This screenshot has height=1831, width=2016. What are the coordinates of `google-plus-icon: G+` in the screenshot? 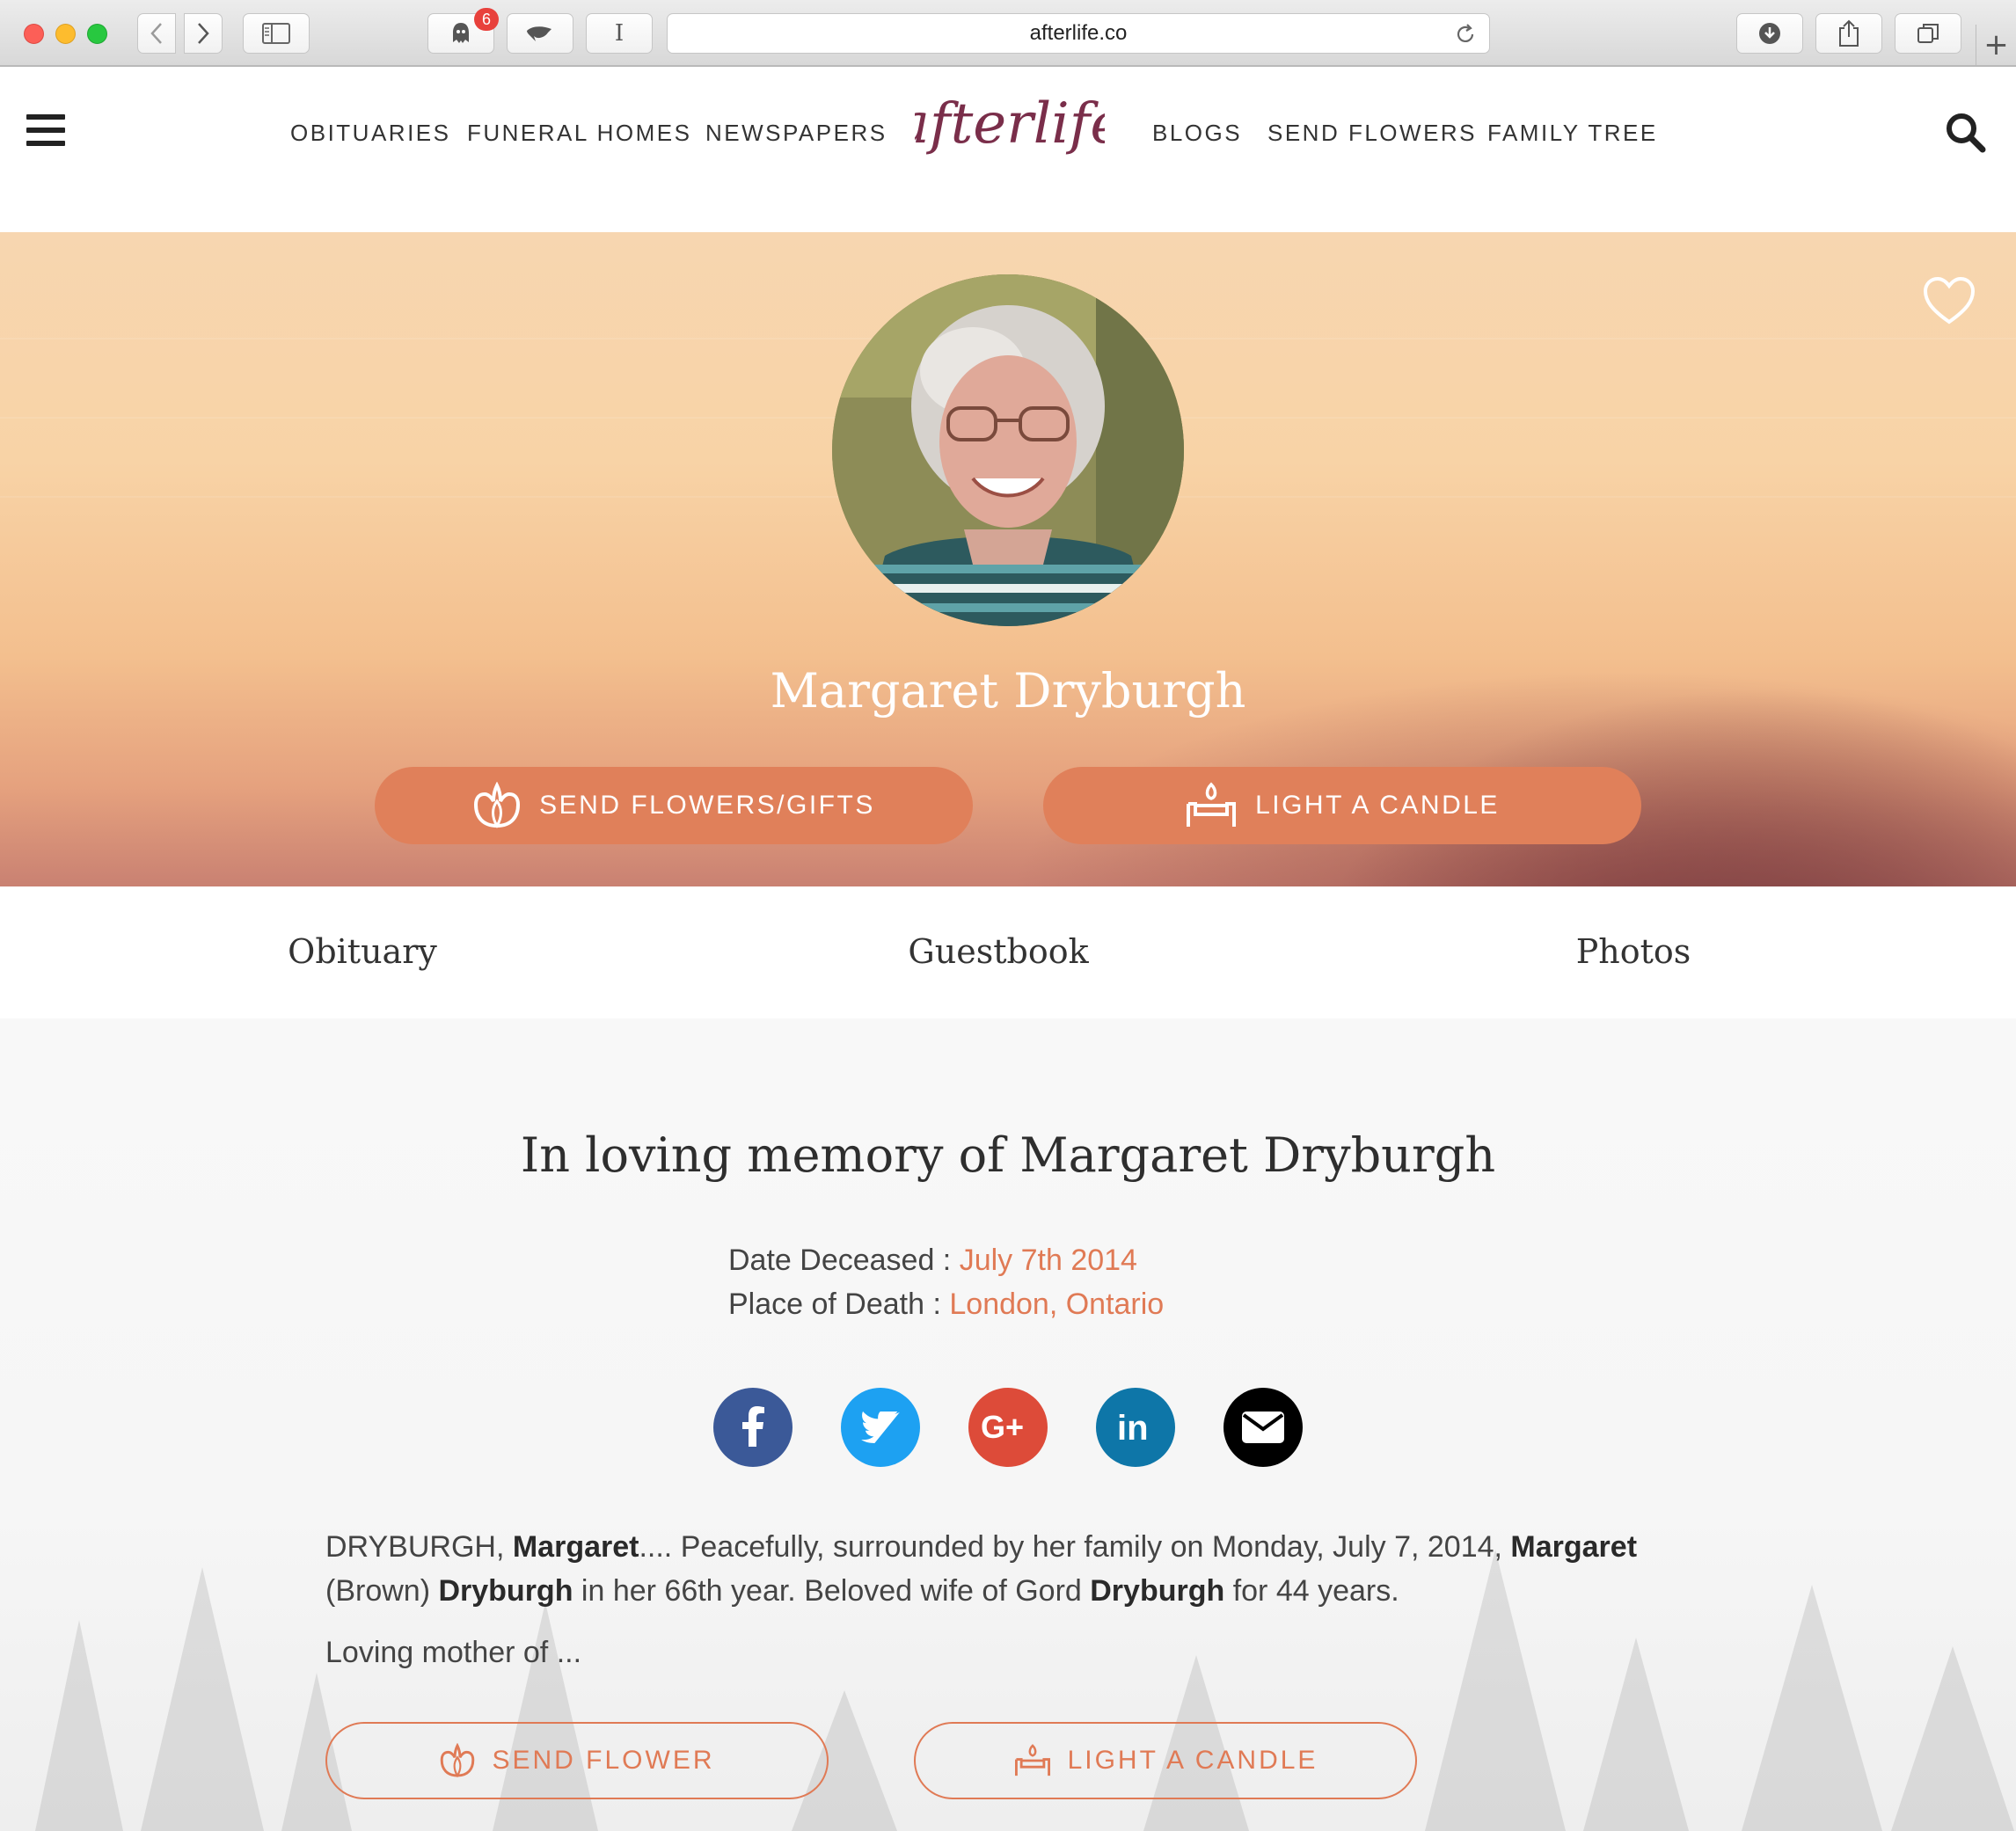 It's located at (1003, 1427).